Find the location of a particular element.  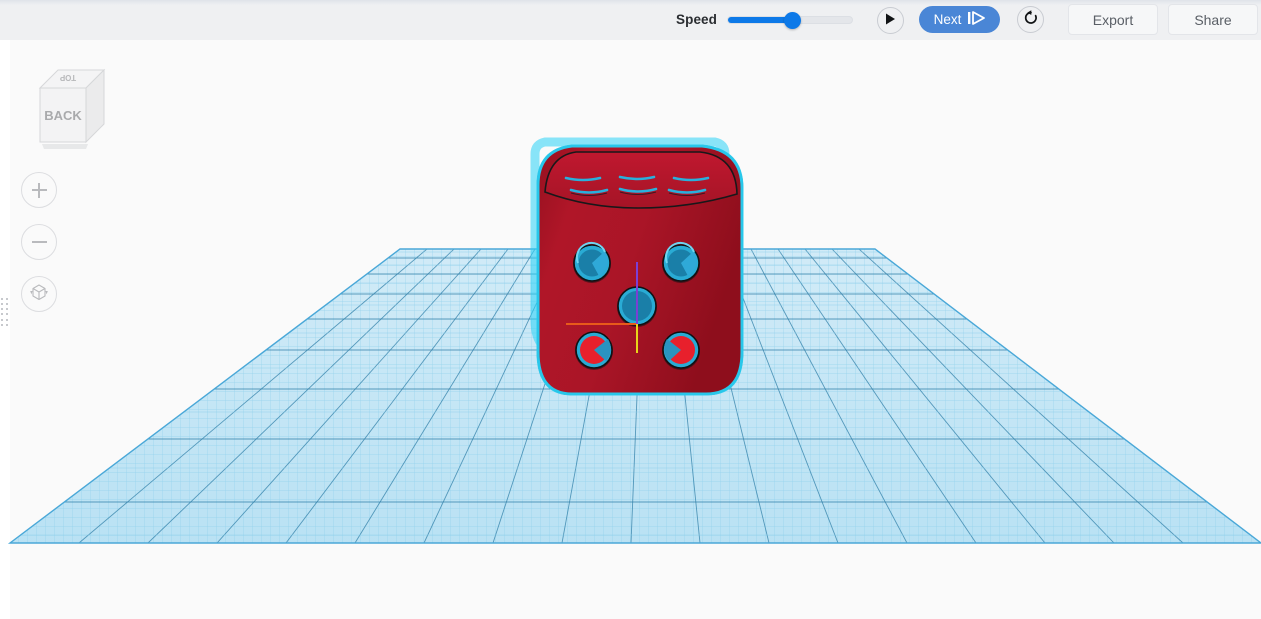

view-cube-base-shadow is located at coordinates (65, 146).